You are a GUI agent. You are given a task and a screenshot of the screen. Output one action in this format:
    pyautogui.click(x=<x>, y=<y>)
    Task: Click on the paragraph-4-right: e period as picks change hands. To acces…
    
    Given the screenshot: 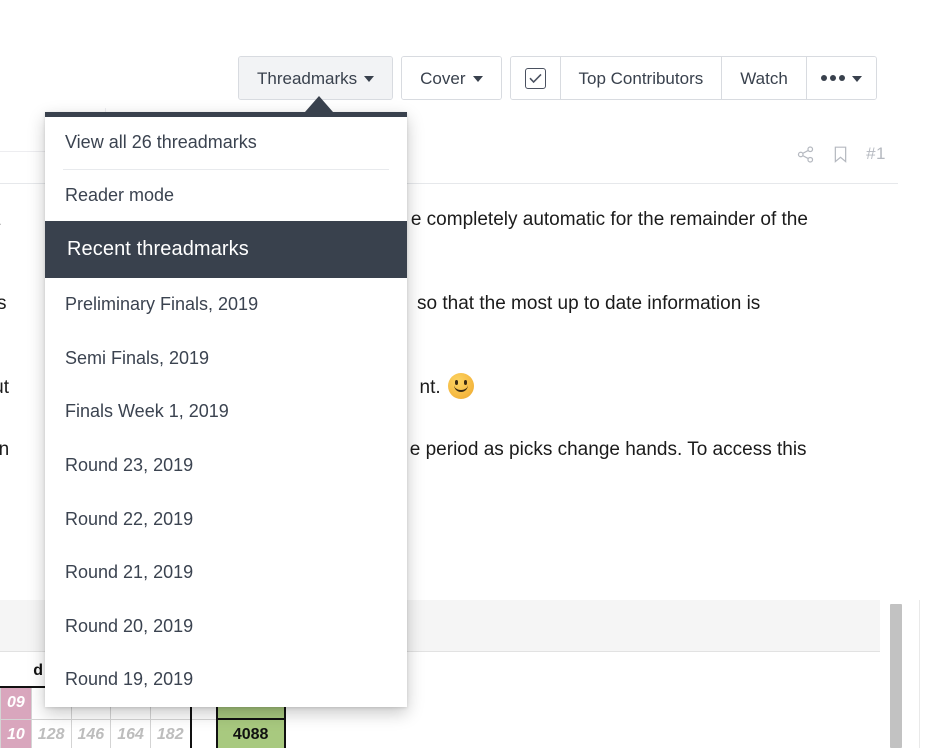 What is the action you would take?
    pyautogui.click(x=608, y=449)
    